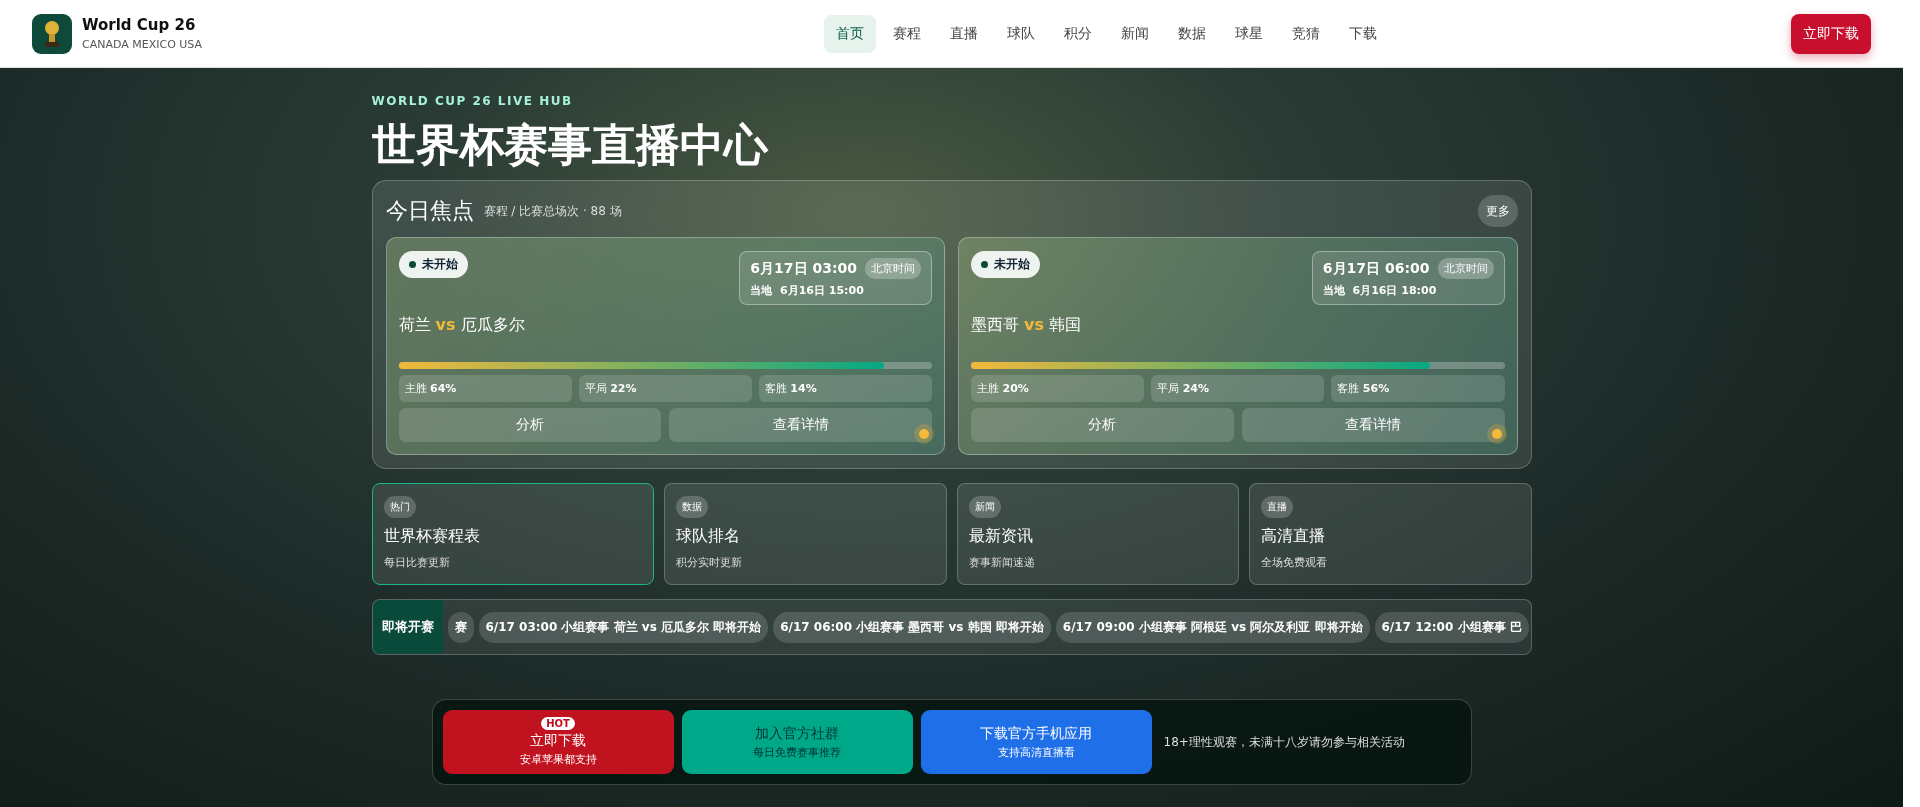 Image resolution: width=1920 pixels, height=807 pixels. Describe the element at coordinates (709, 562) in the screenshot. I see `feature-description: 积分实时更新` at that location.